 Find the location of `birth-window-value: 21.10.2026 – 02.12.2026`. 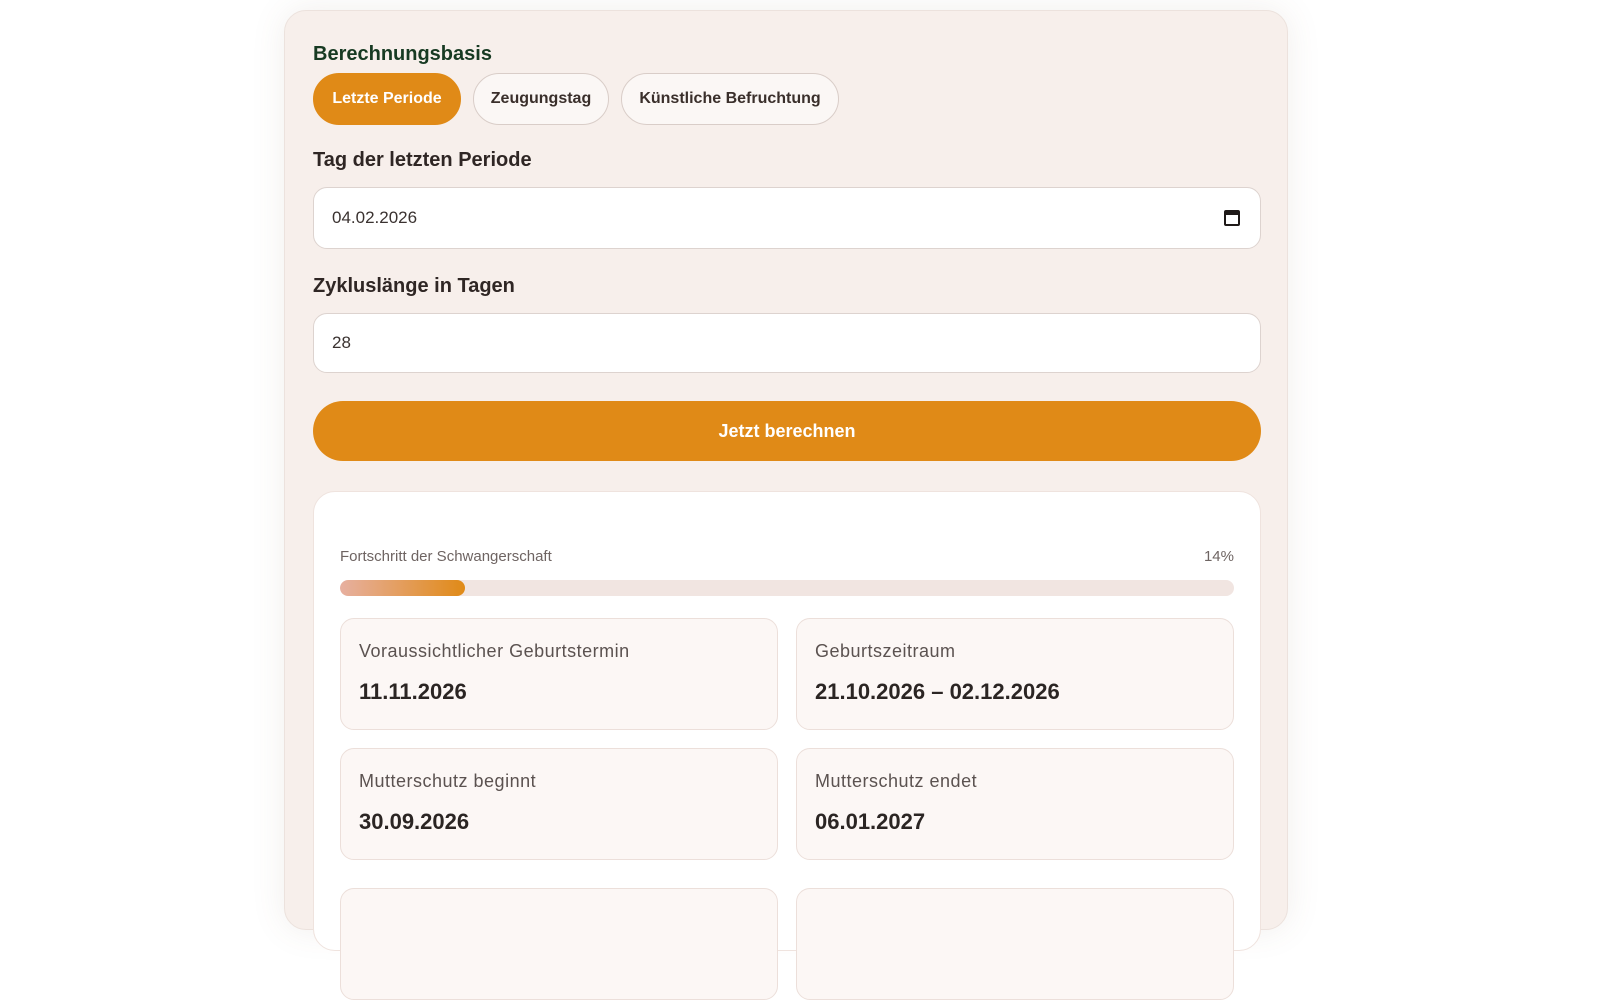

birth-window-value: 21.10.2026 – 02.12.2026 is located at coordinates (937, 691).